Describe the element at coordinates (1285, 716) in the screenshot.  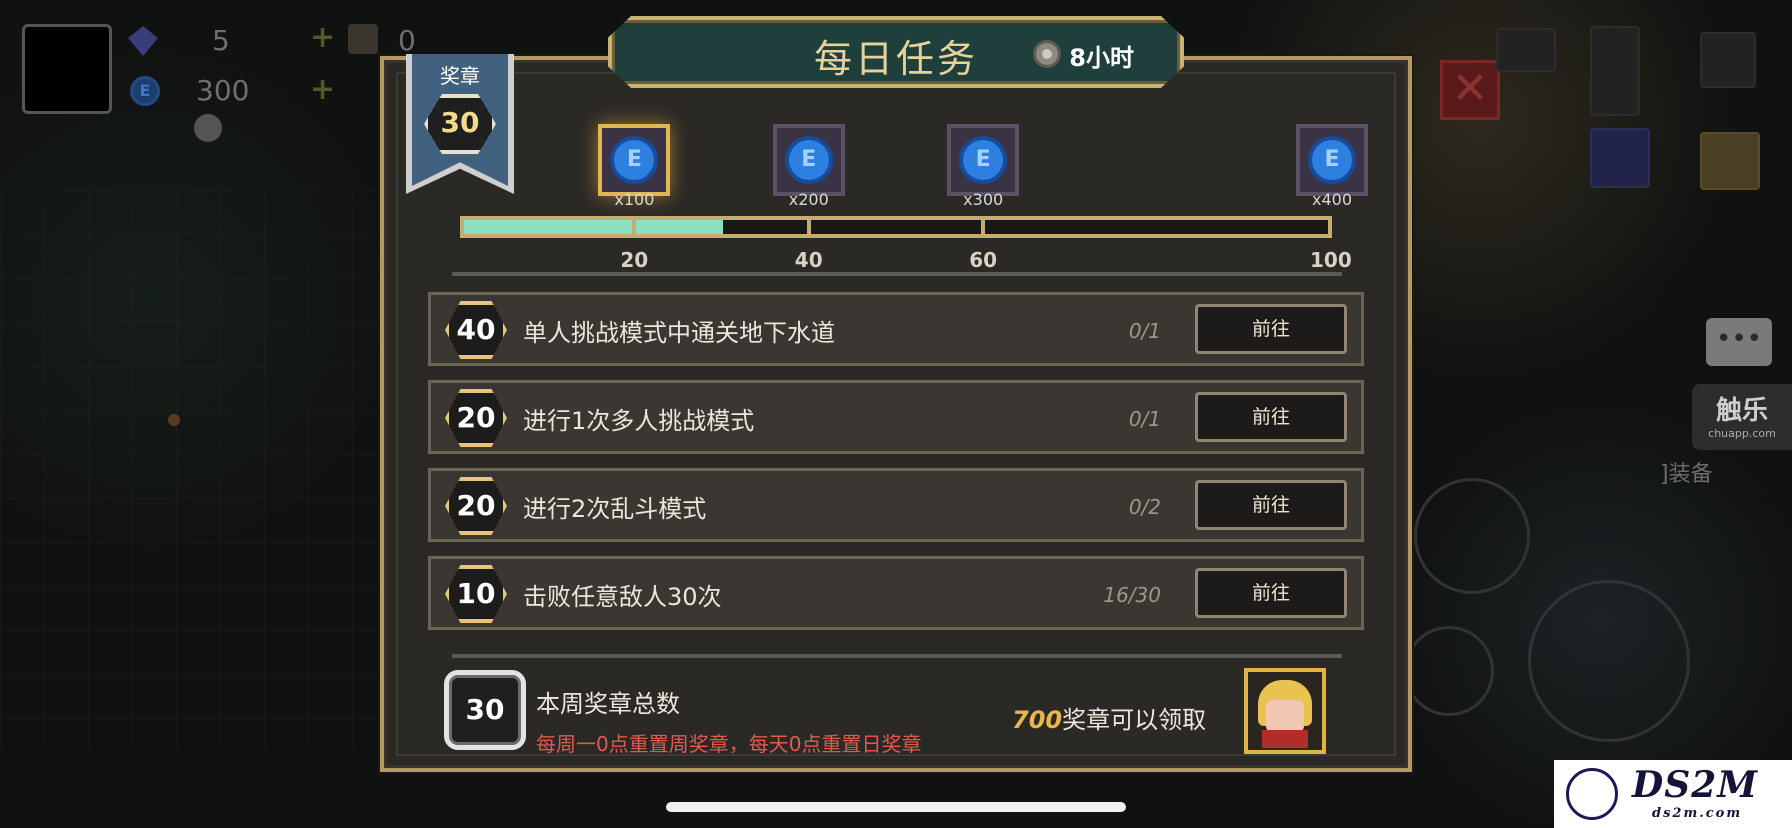
I see `character-face` at that location.